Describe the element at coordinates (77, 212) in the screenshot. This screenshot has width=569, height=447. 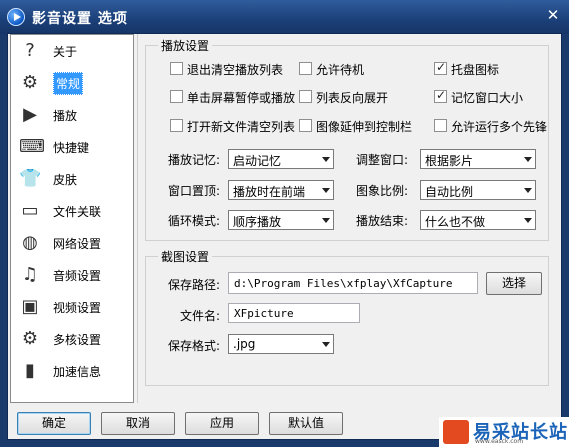
I see `sidebar-item-label: 文件关联` at that location.